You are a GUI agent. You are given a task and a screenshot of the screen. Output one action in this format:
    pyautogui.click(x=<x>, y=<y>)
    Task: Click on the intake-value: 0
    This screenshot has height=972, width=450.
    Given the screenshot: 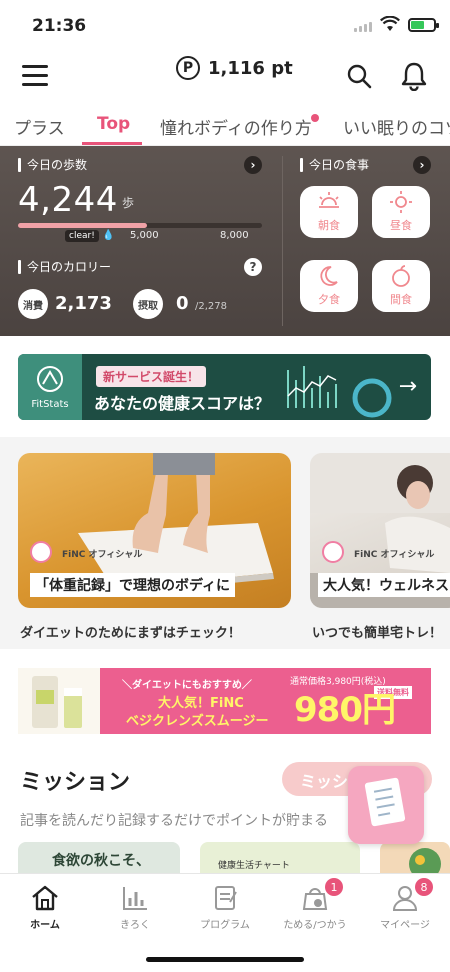 What is the action you would take?
    pyautogui.click(x=182, y=303)
    